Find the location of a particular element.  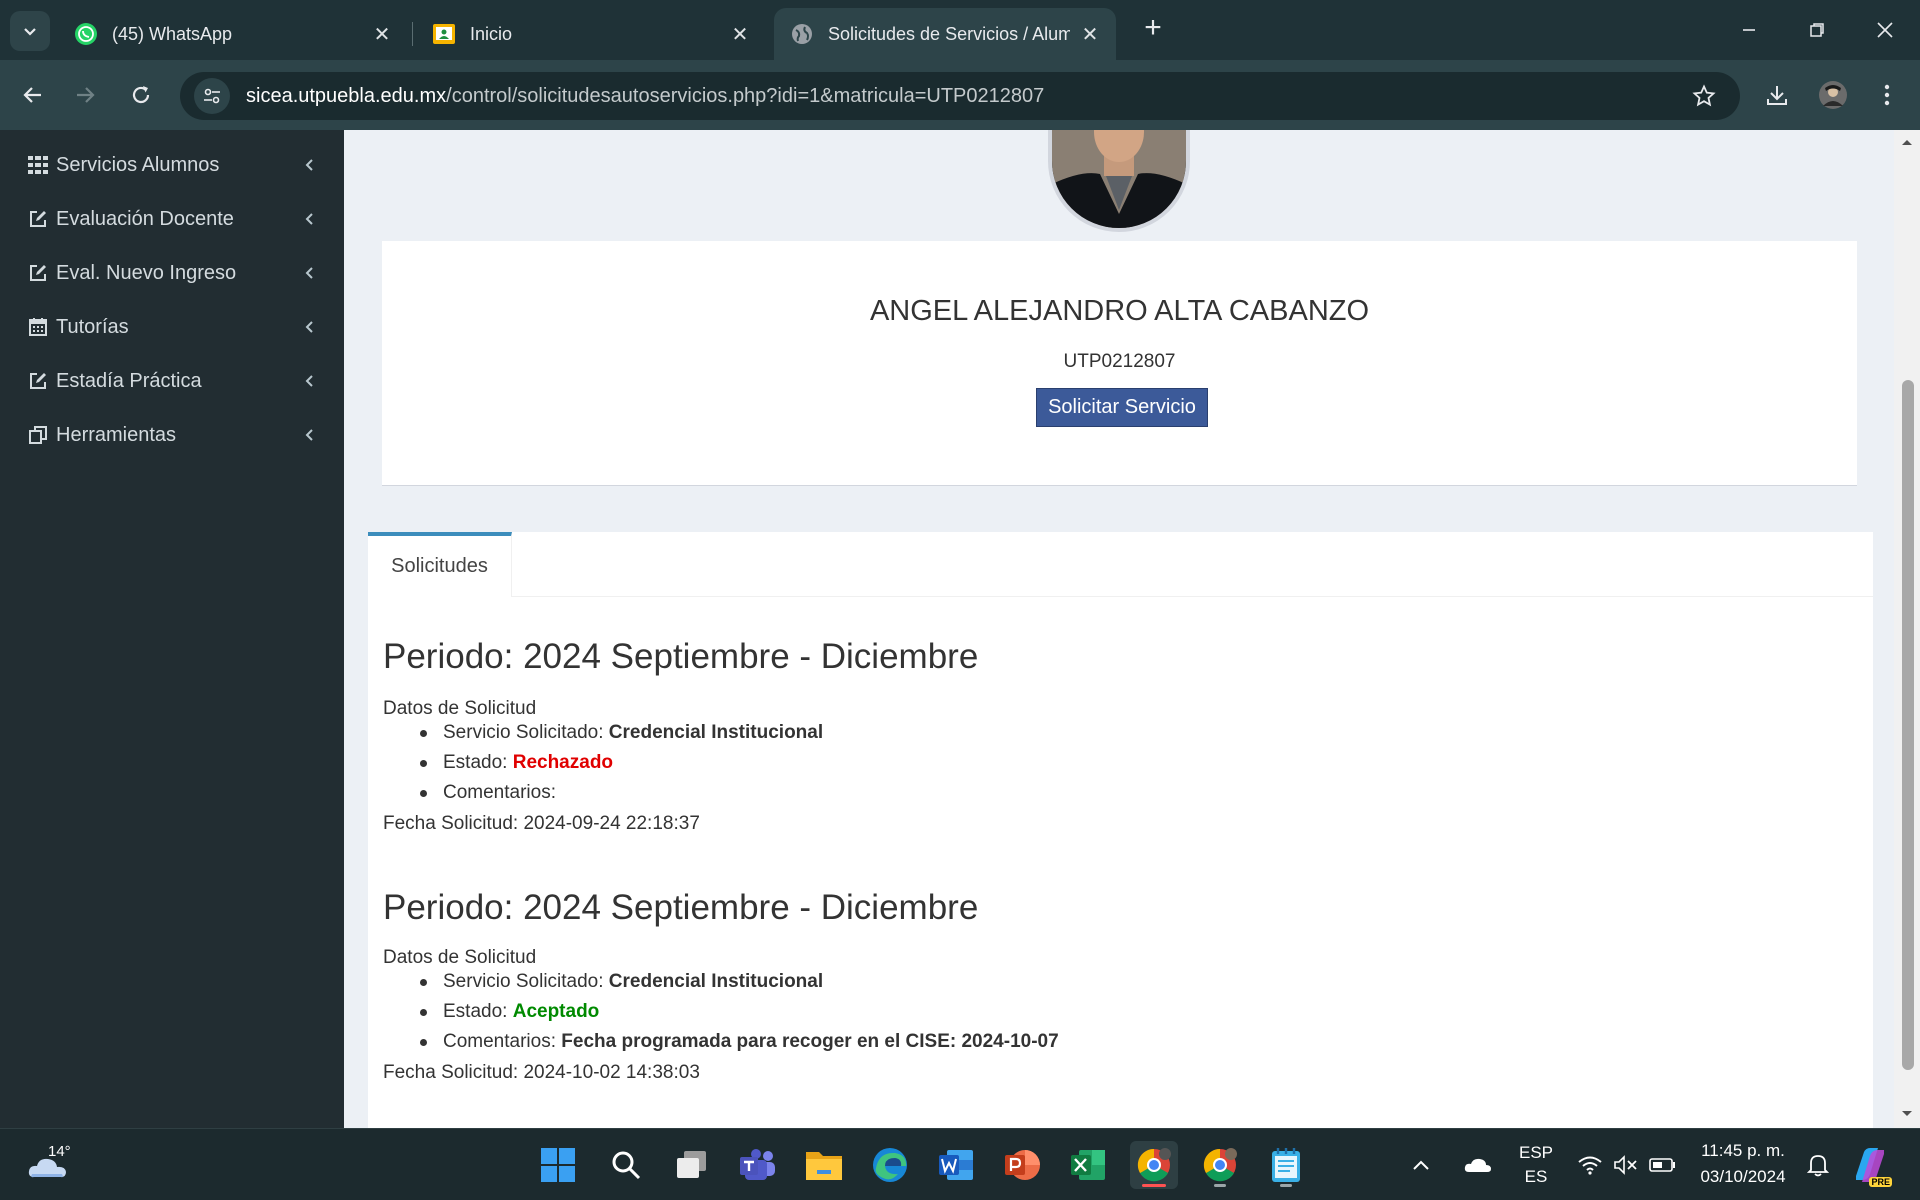

copilot-badge: PRE is located at coordinates (1880, 1182).